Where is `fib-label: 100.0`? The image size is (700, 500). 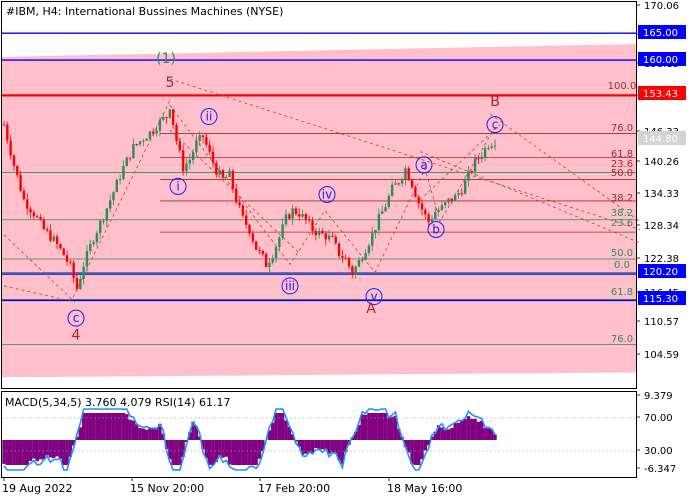 fib-label: 100.0 is located at coordinates (622, 86).